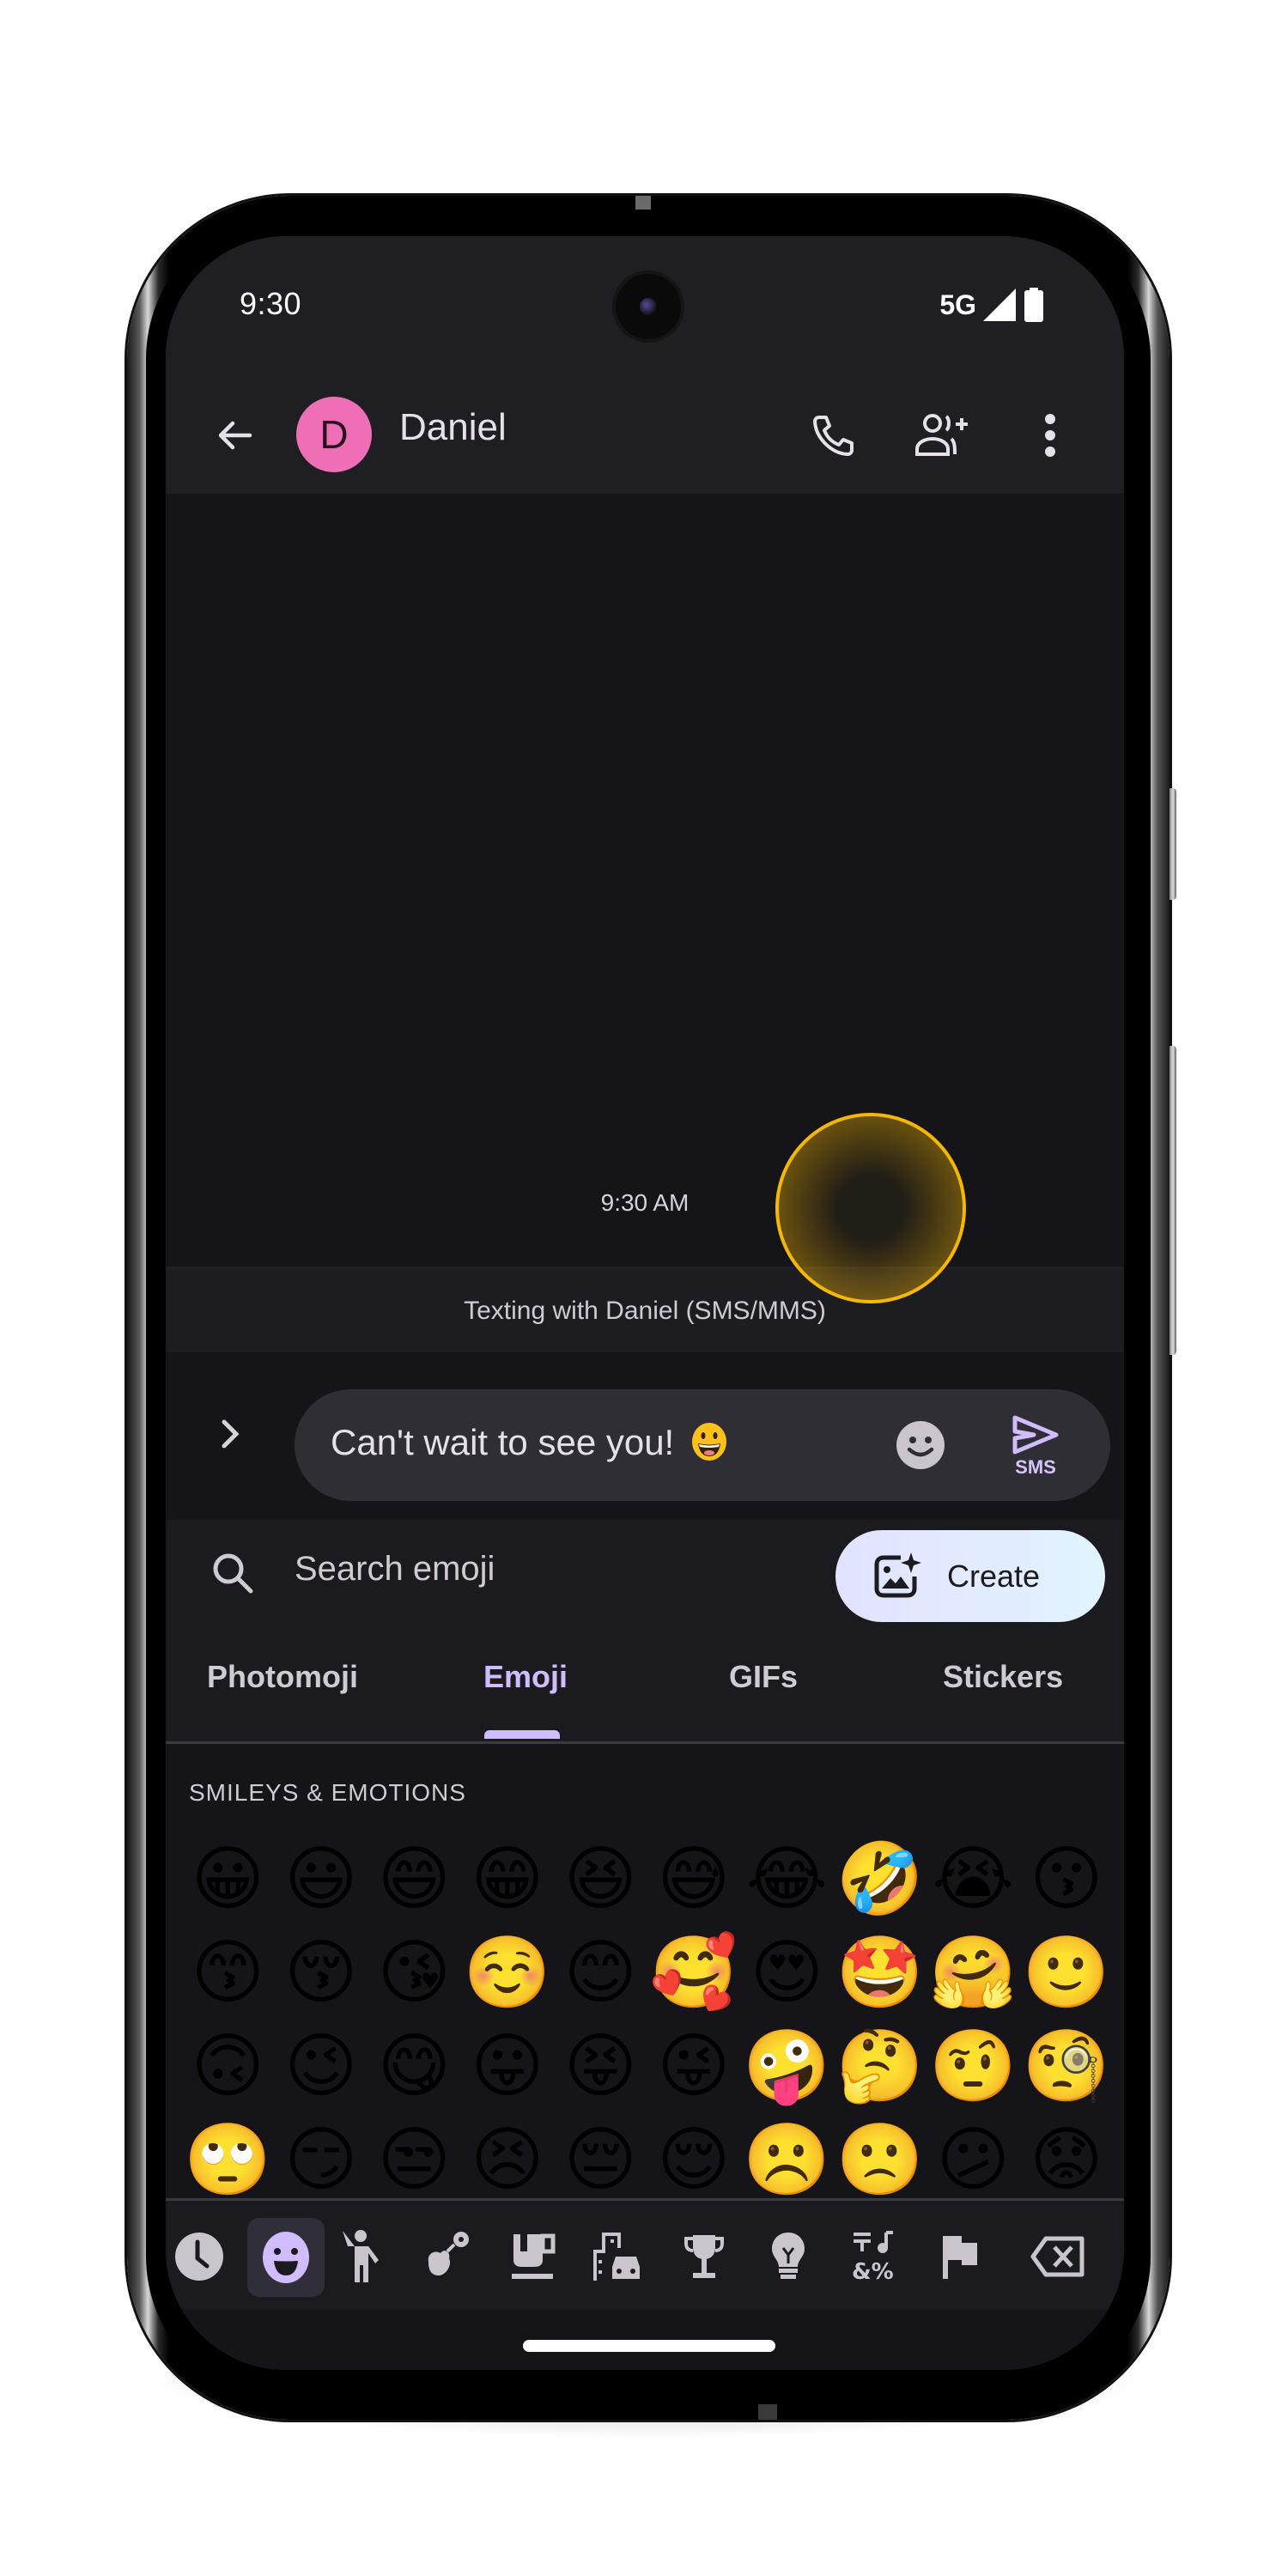 This screenshot has height=2576, width=1288. Describe the element at coordinates (618, 2257) in the screenshot. I see `category-travel` at that location.